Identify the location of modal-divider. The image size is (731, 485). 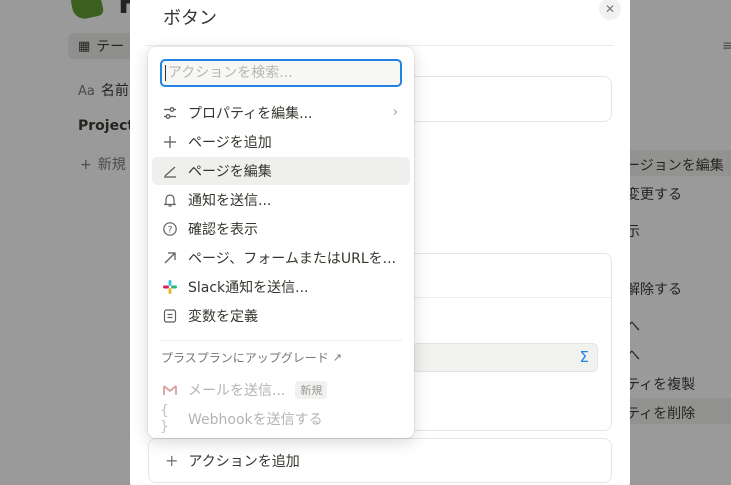
(380, 45).